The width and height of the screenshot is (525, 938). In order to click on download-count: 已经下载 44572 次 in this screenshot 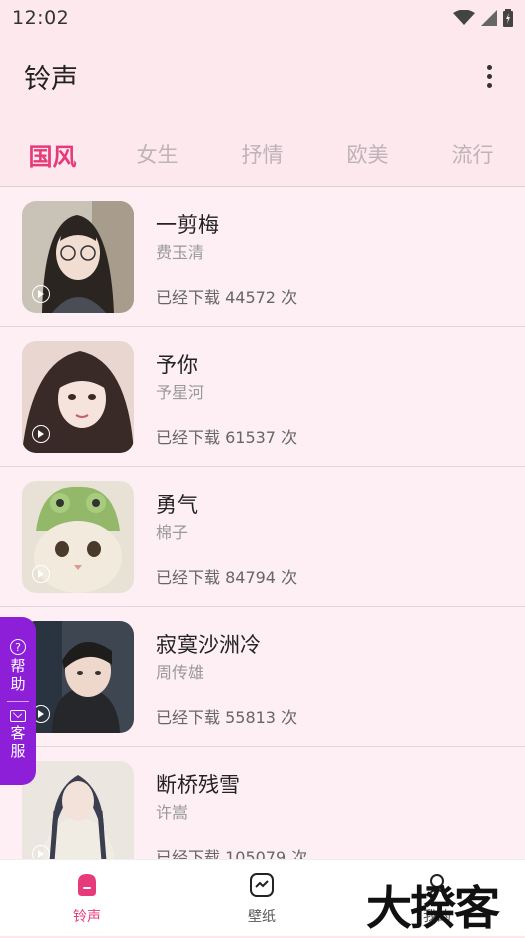, I will do `click(227, 297)`.